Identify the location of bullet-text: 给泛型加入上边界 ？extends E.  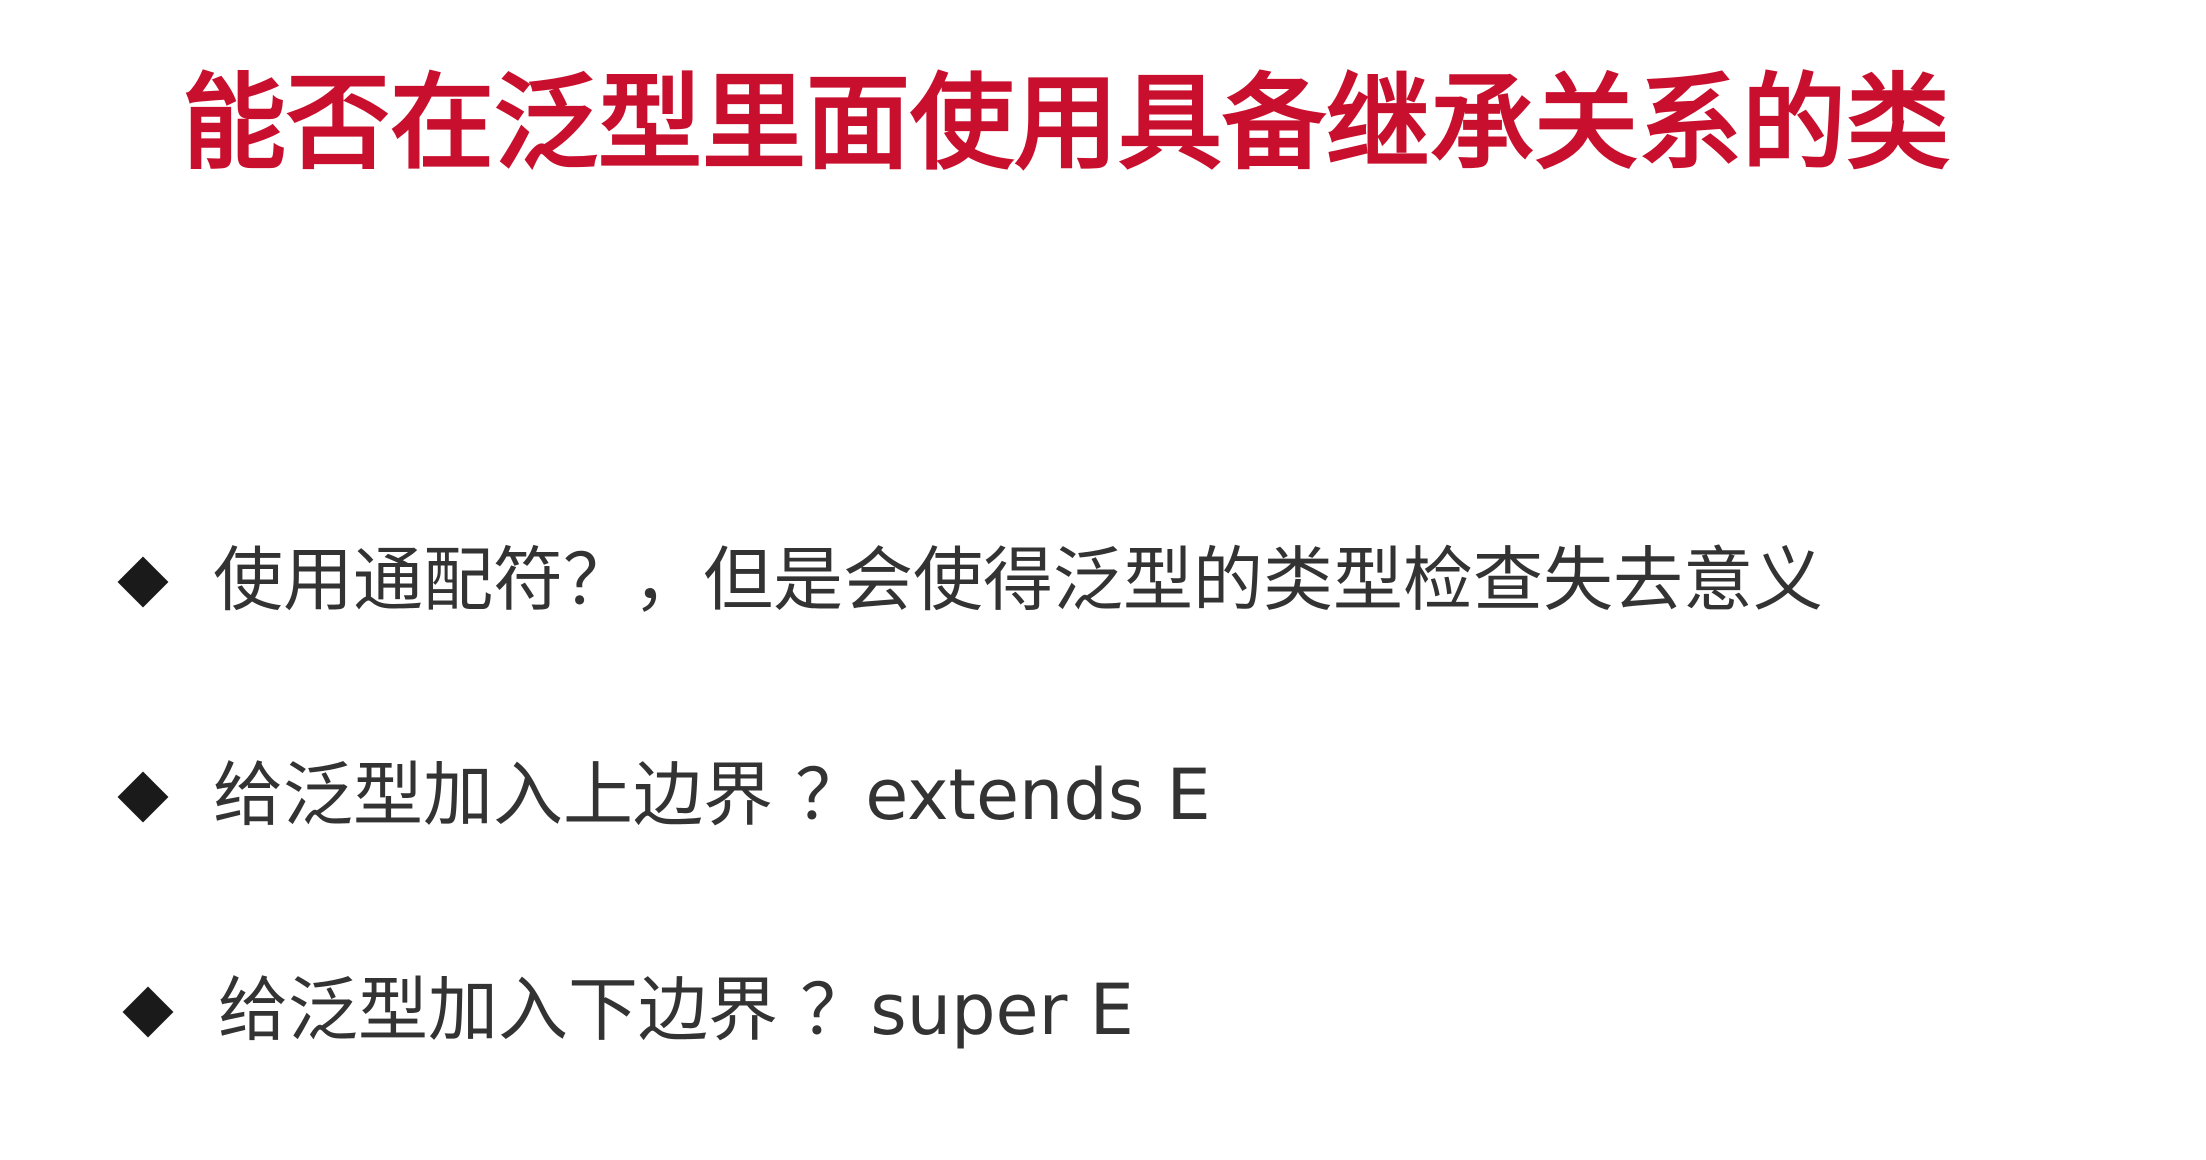
(712, 795).